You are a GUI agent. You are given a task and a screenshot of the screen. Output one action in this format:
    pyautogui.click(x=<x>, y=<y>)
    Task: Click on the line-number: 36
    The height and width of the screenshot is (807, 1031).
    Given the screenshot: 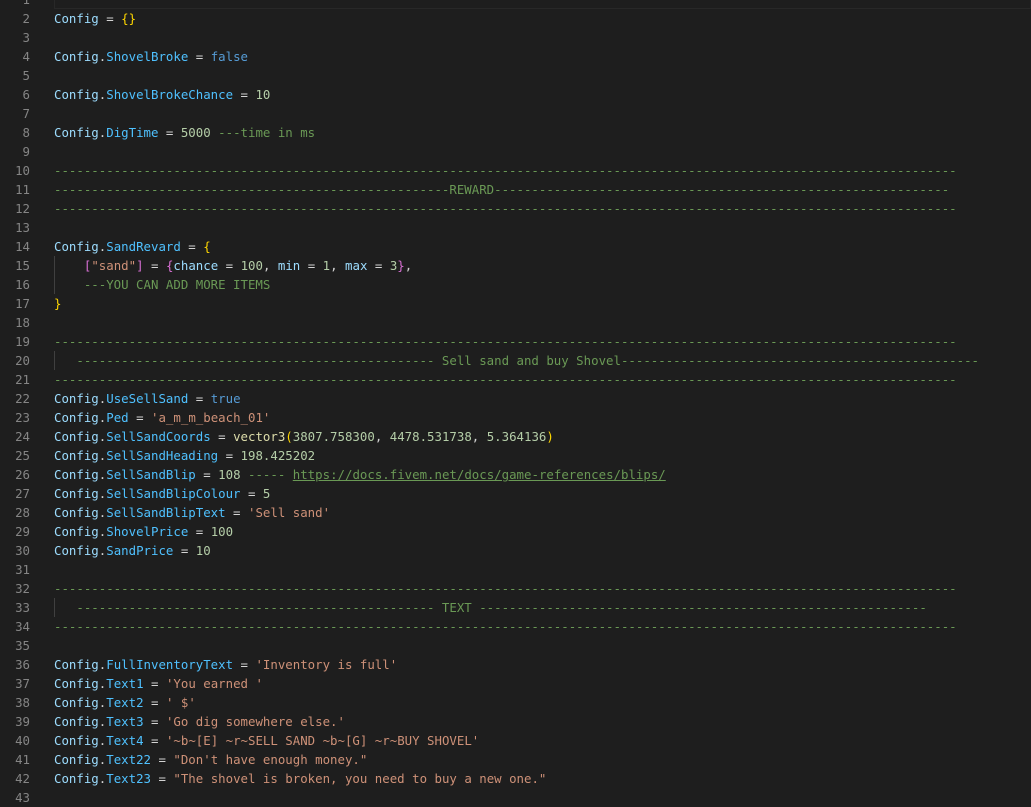 What is the action you would take?
    pyautogui.click(x=22, y=664)
    